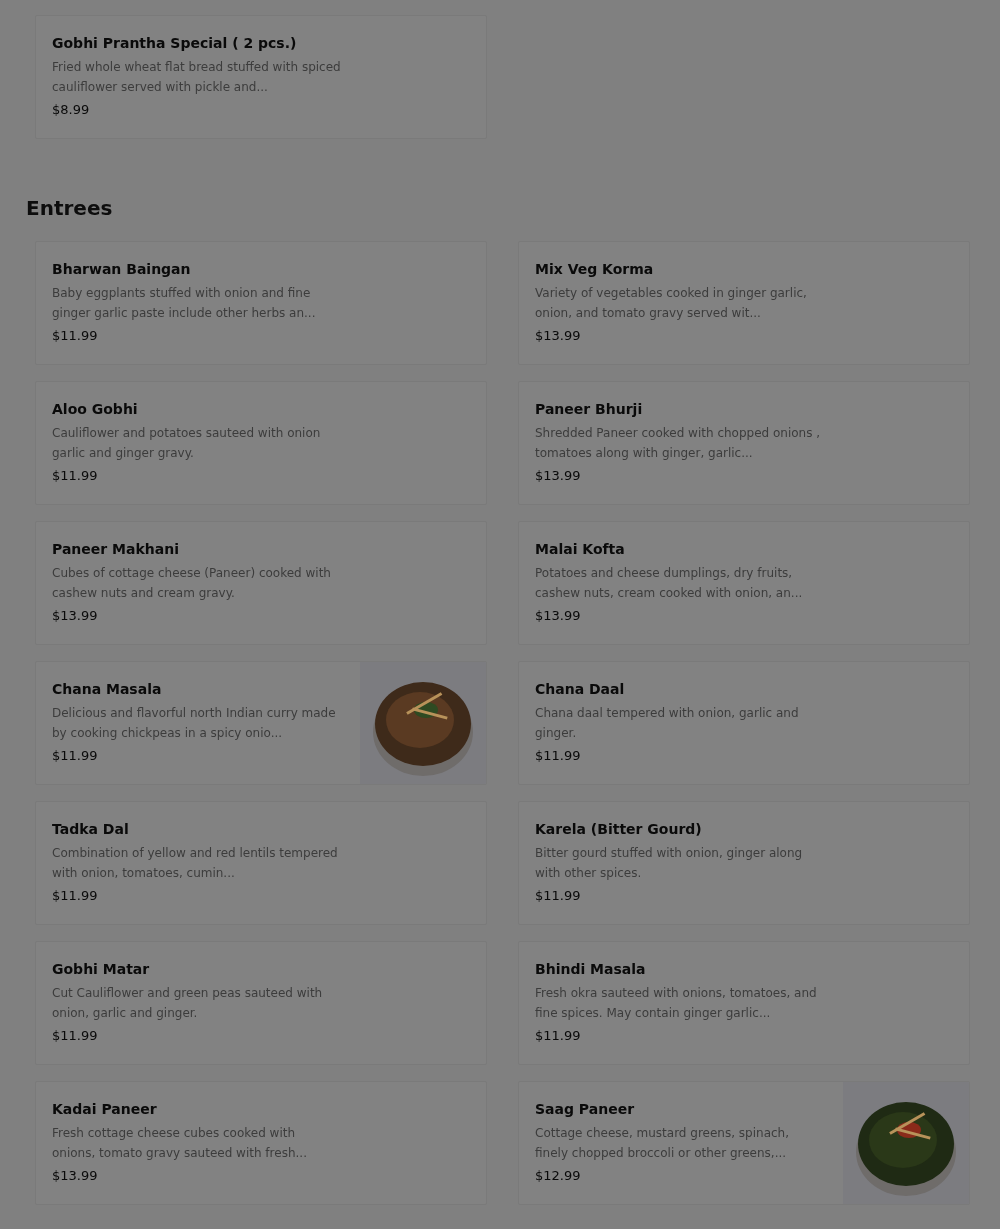  Describe the element at coordinates (580, 689) in the screenshot. I see `item-name: Chana Daal` at that location.